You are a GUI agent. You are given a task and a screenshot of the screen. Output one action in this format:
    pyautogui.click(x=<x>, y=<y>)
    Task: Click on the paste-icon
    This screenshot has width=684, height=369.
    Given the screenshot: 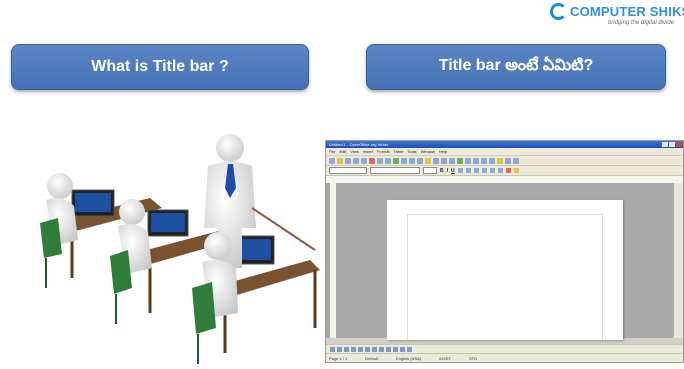 What is the action you would take?
    pyautogui.click(x=428, y=160)
    